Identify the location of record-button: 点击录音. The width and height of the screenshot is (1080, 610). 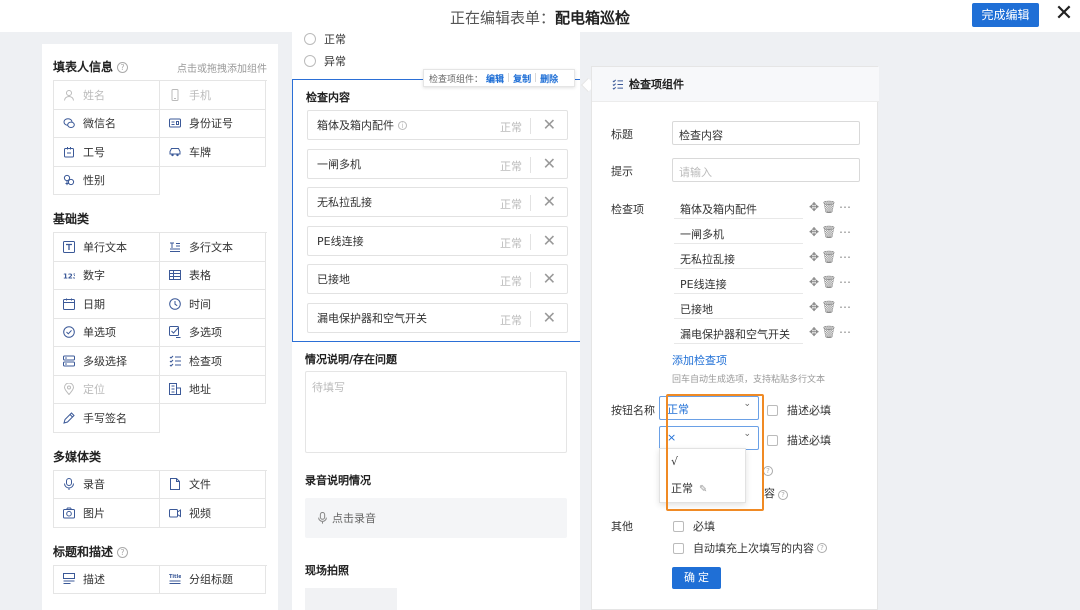
(436, 518).